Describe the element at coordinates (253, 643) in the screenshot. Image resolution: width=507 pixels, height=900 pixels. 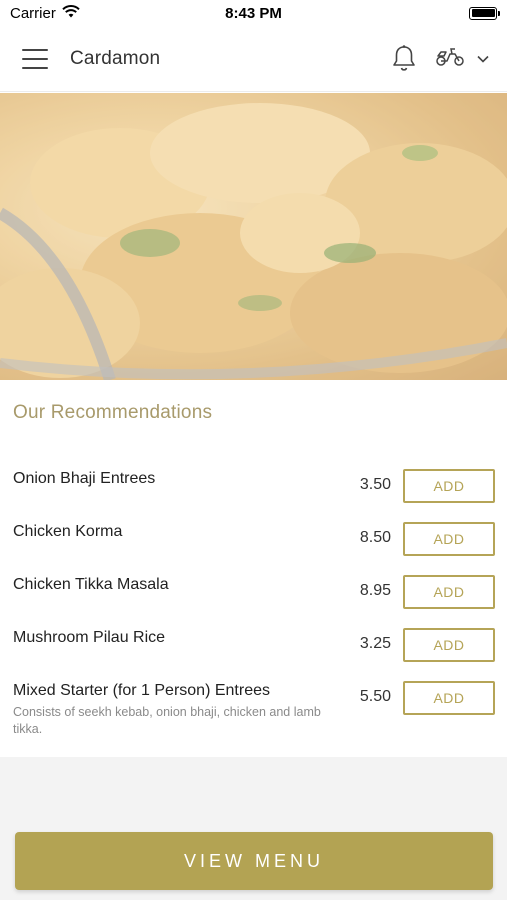
I see `list-item: Mushroom Pilau Rice 3.25 ADD` at that location.